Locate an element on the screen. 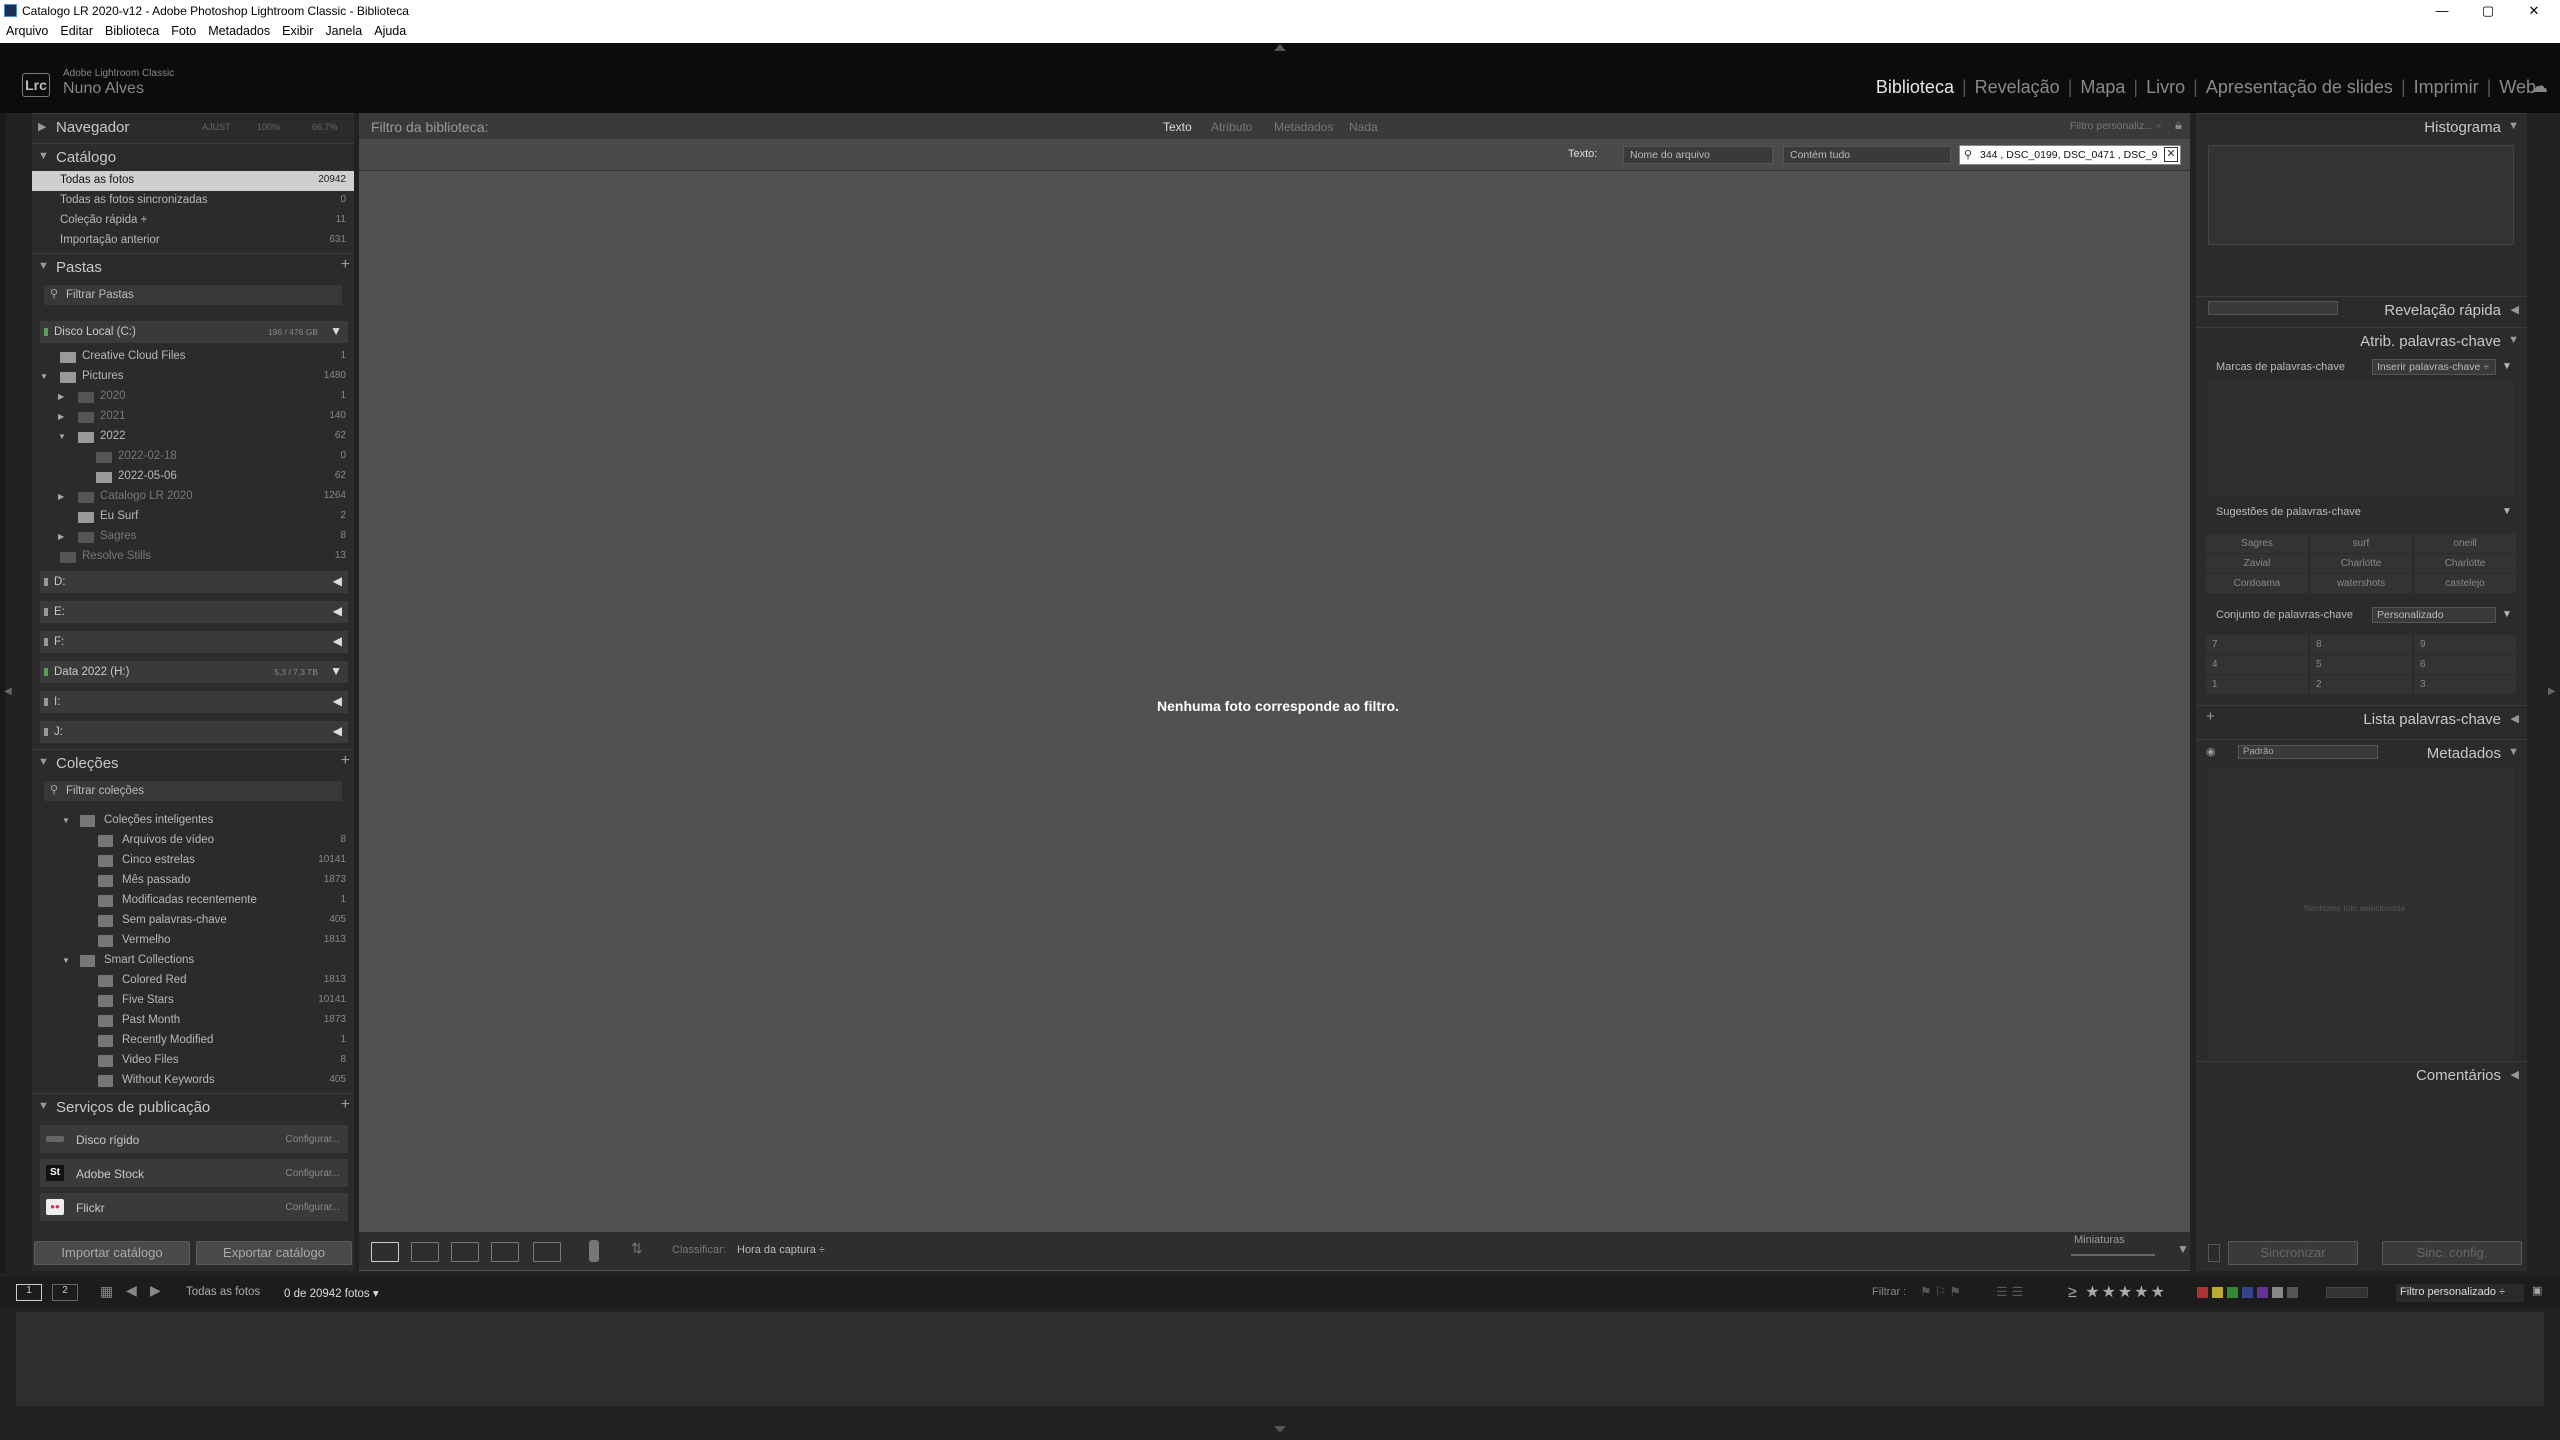 This screenshot has height=1440, width=2560. secondary-window-1-button: 1 is located at coordinates (29, 1292).